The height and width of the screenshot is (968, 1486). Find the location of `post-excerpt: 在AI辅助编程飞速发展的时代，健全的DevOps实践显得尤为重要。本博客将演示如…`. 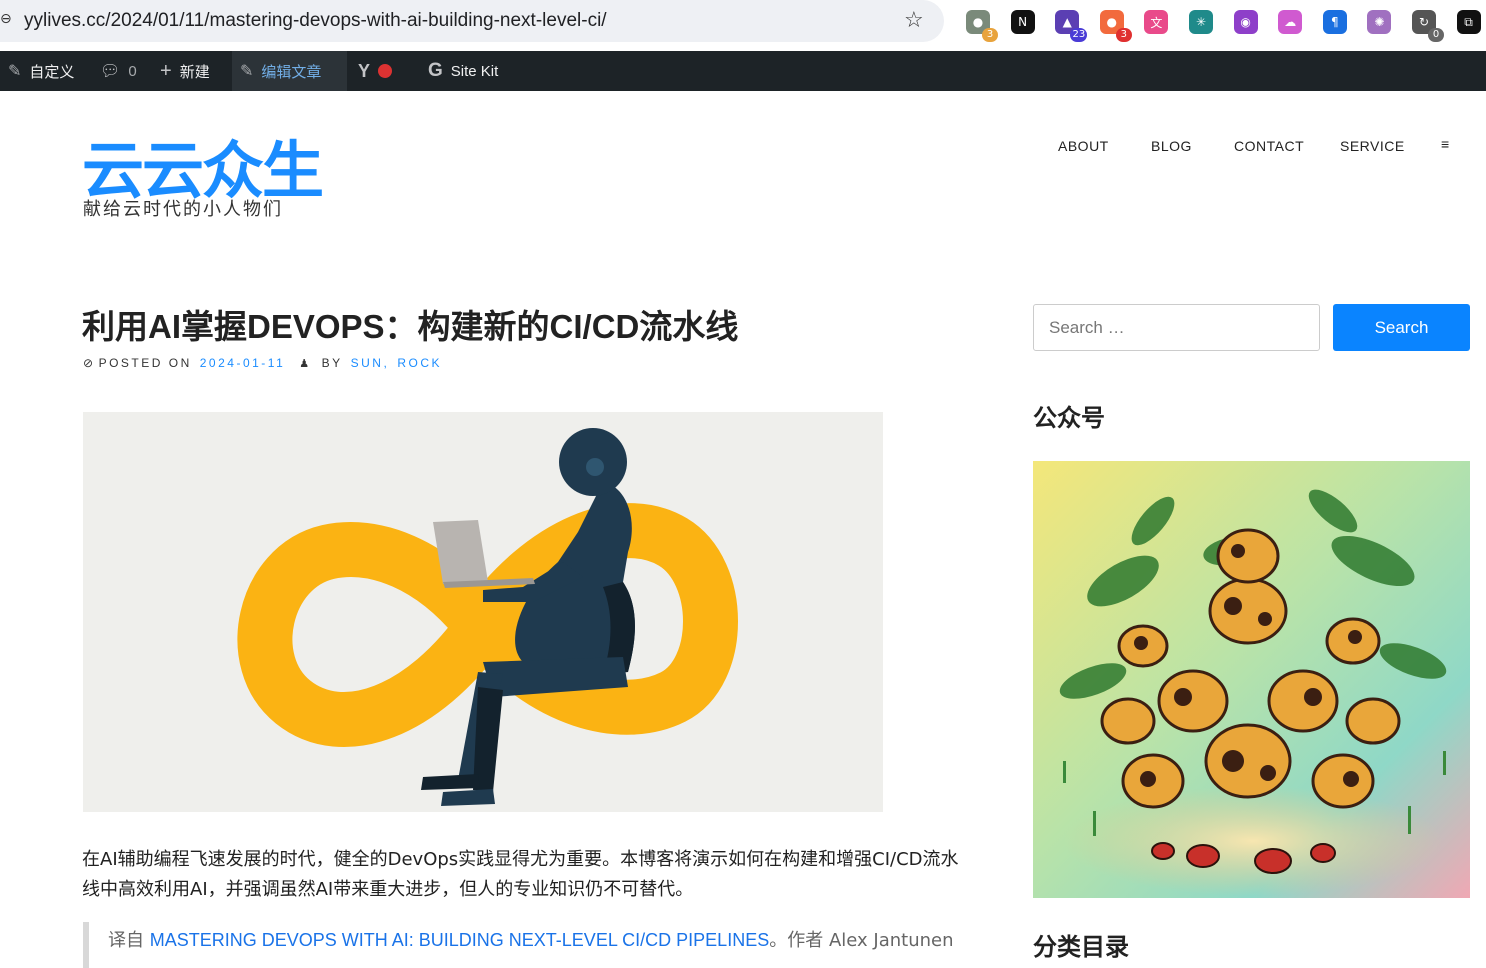

post-excerpt: 在AI辅助编程飞速发展的时代，健全的DevOps实践显得尤为重要。本博客将演示如… is located at coordinates (520, 874).